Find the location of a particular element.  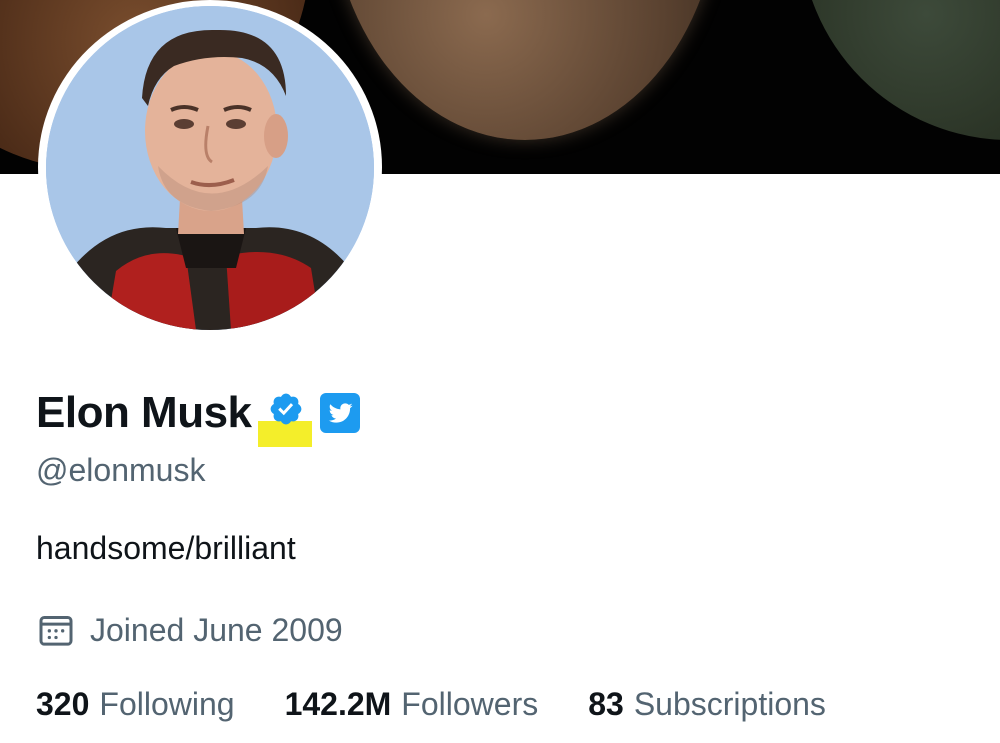

subscriptions-link: 83 Subscriptions is located at coordinates (707, 704).